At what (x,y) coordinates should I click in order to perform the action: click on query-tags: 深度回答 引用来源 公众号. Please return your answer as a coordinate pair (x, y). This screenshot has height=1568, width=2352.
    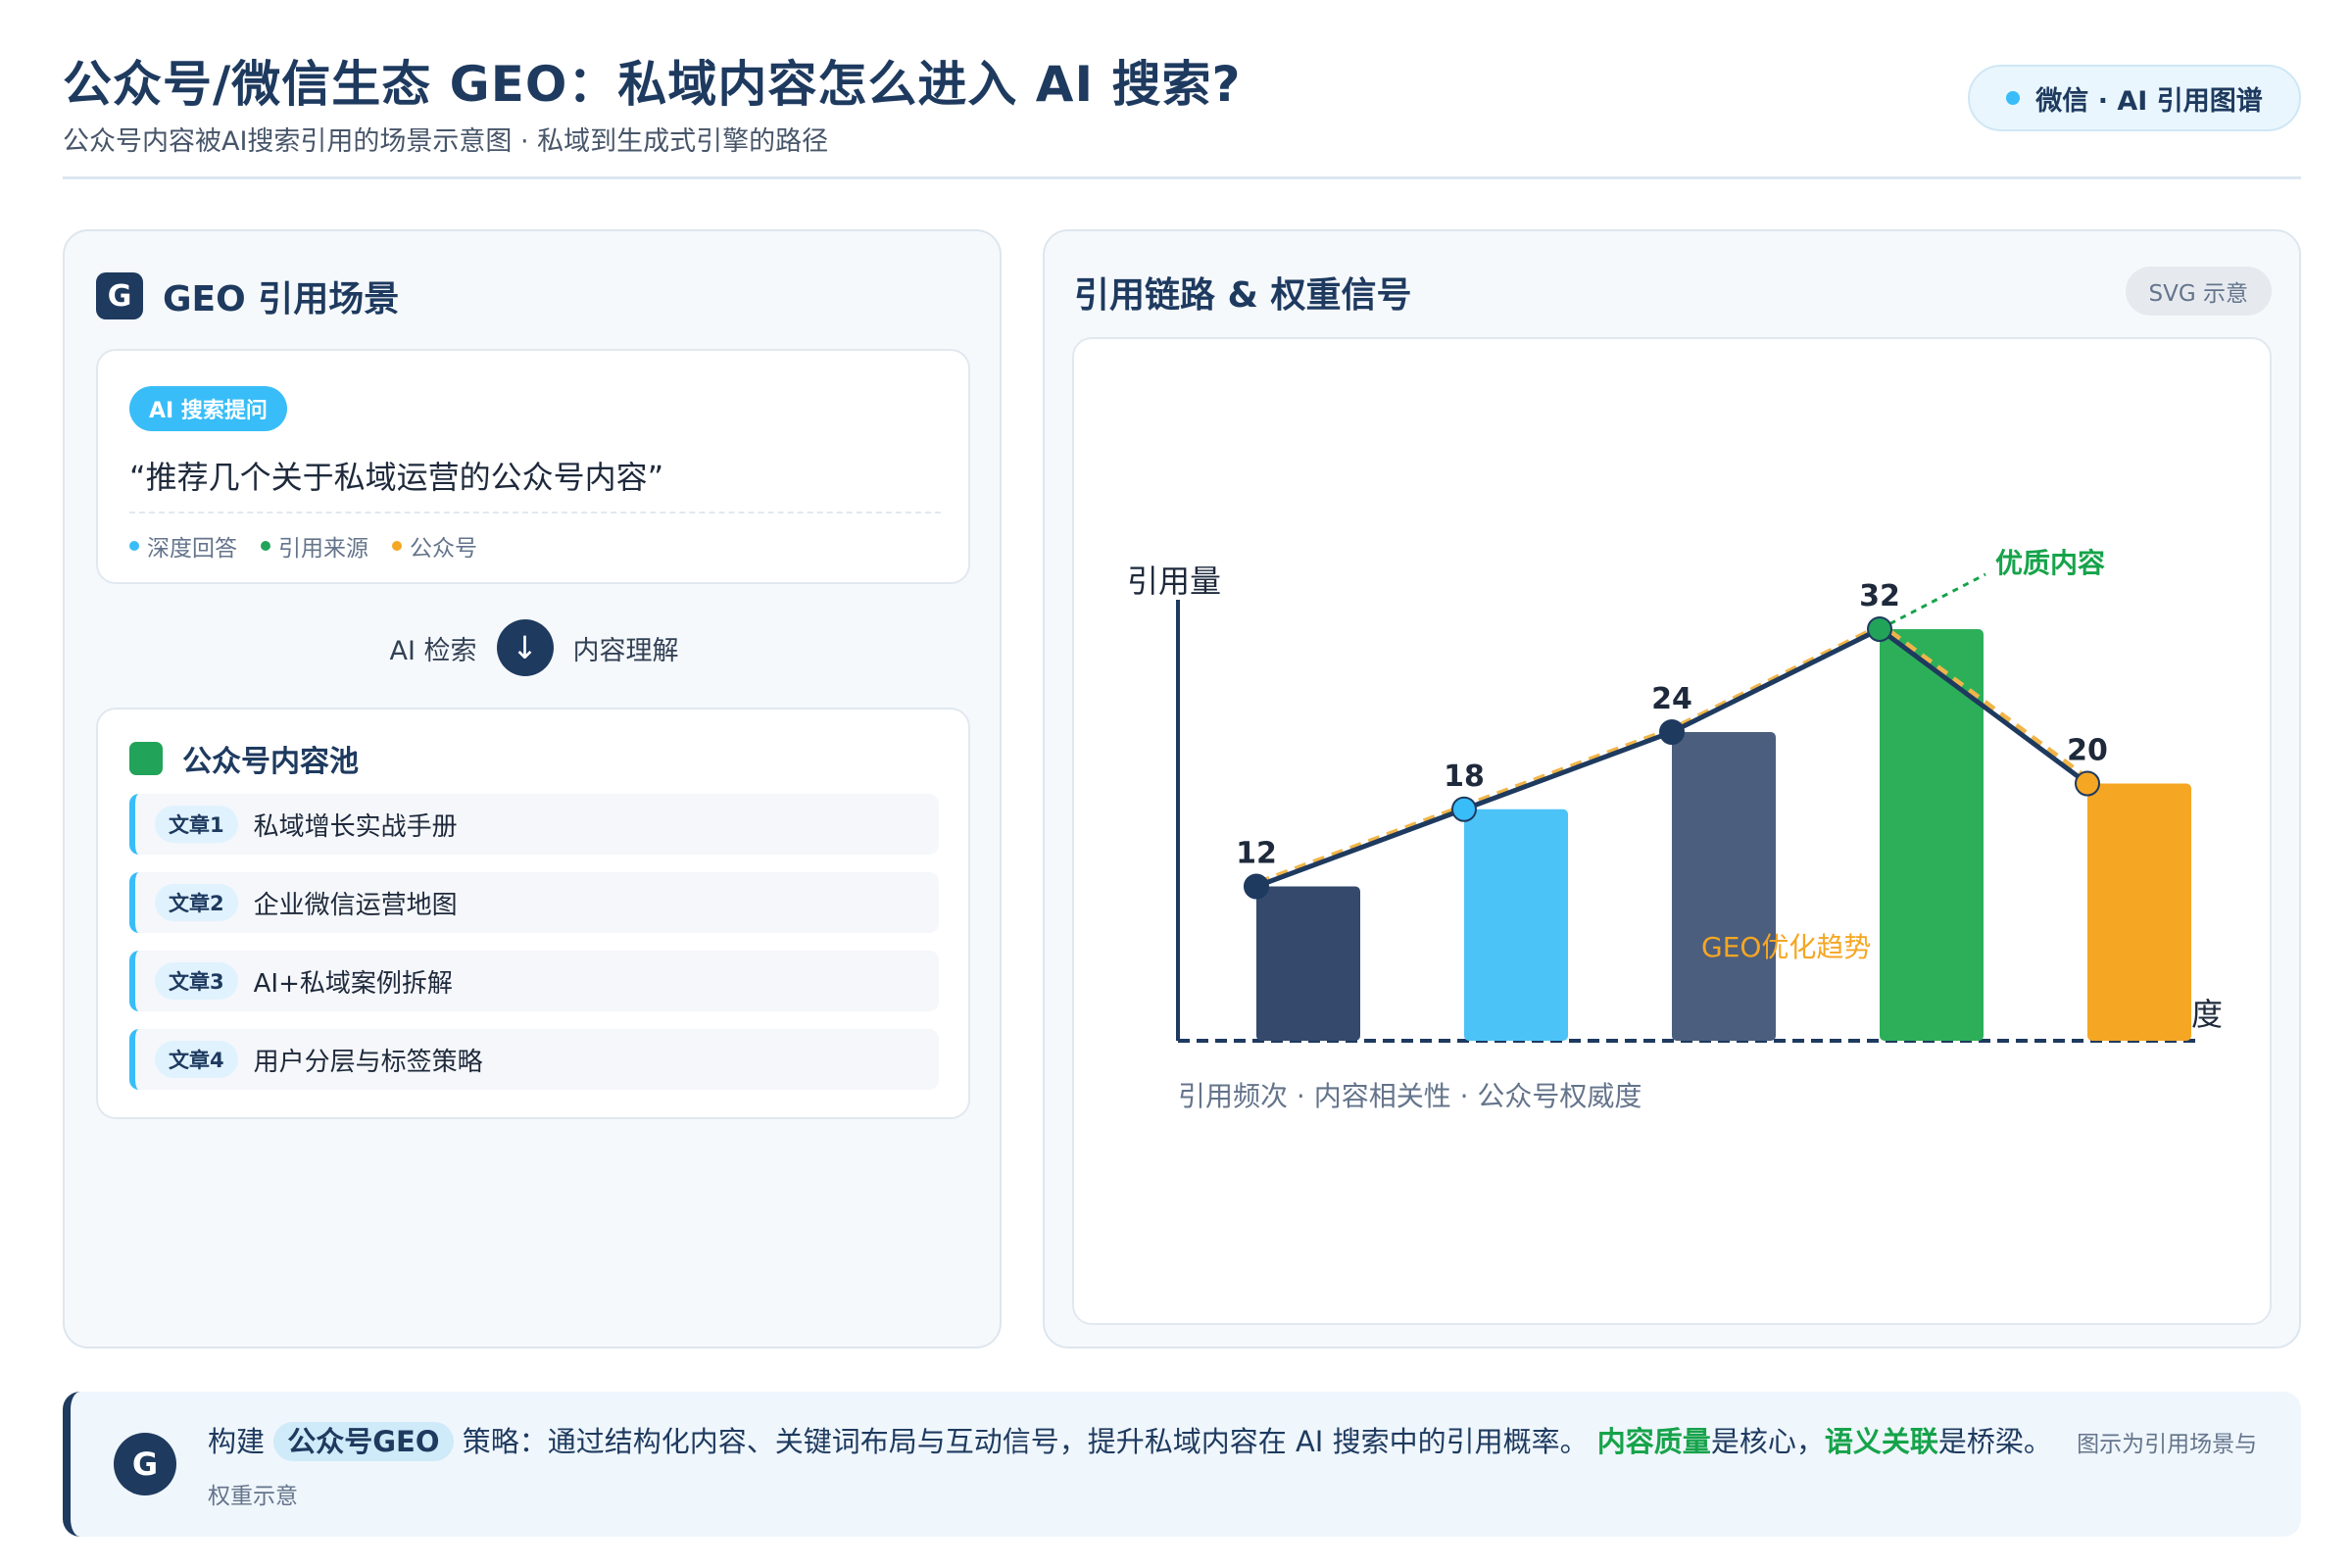
    Looking at the image, I should click on (315, 546).